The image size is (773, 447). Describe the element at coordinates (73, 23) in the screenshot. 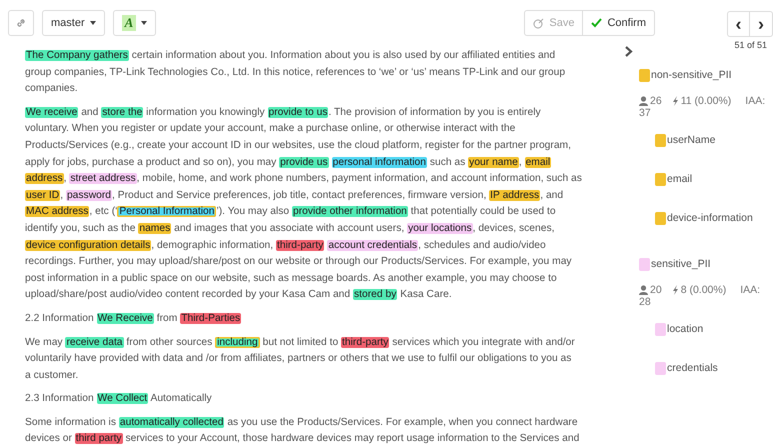

I see `branch-dropdown: master` at that location.